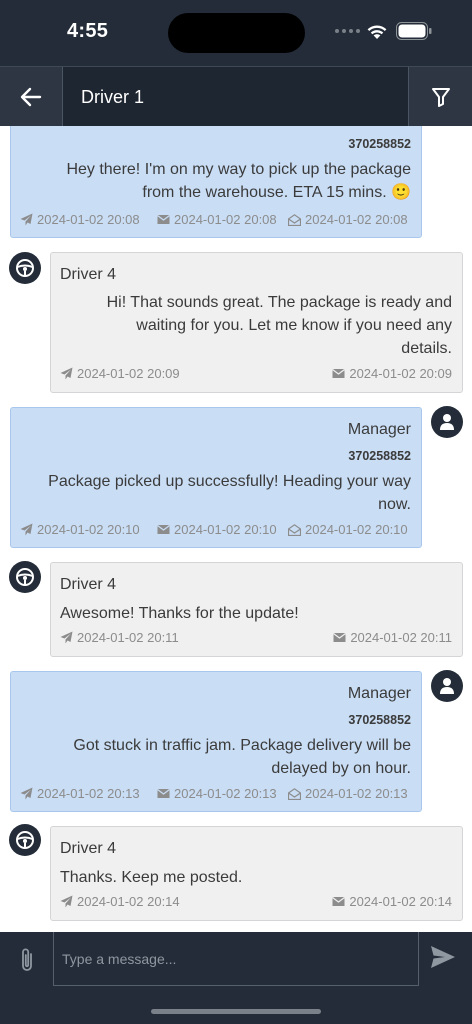 The image size is (472, 1024). Describe the element at coordinates (113, 97) in the screenshot. I see `page-title: Driver 1` at that location.